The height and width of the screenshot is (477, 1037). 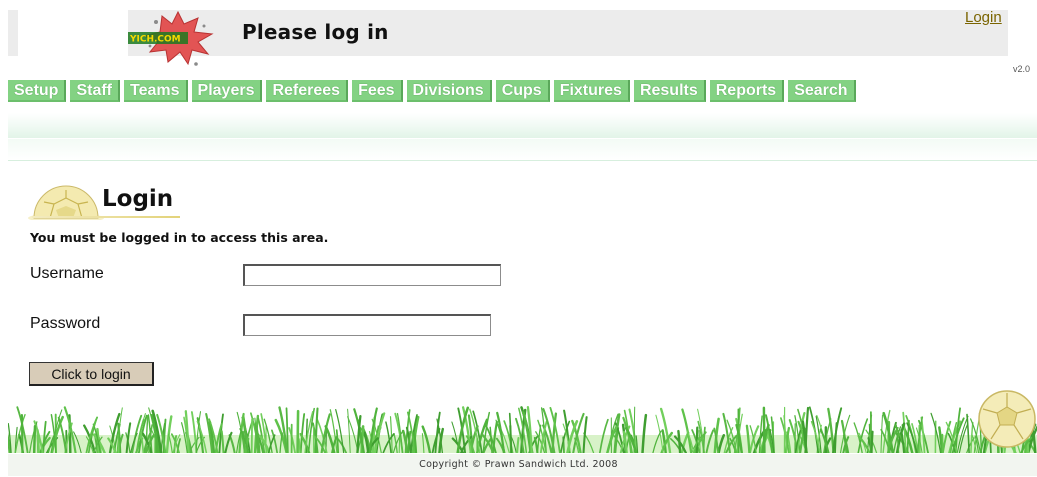 I want to click on tab-teams: Teams, so click(x=156, y=91).